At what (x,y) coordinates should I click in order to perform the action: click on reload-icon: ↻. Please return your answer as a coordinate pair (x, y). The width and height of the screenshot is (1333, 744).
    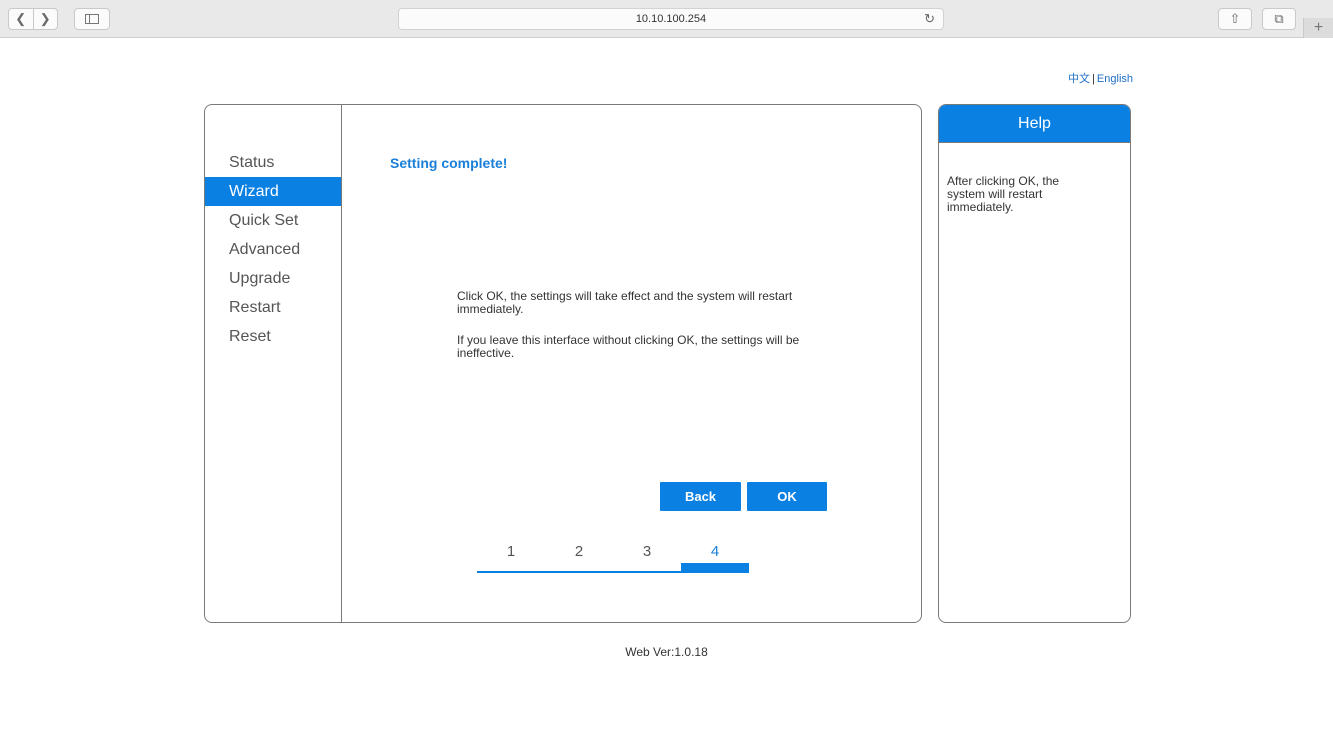
    Looking at the image, I should click on (929, 19).